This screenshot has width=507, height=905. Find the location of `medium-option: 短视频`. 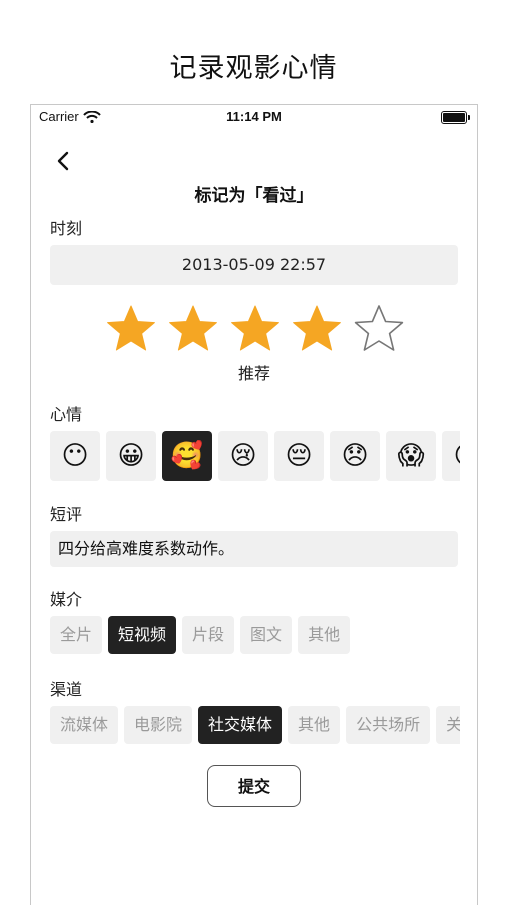

medium-option: 短视频 is located at coordinates (142, 635).